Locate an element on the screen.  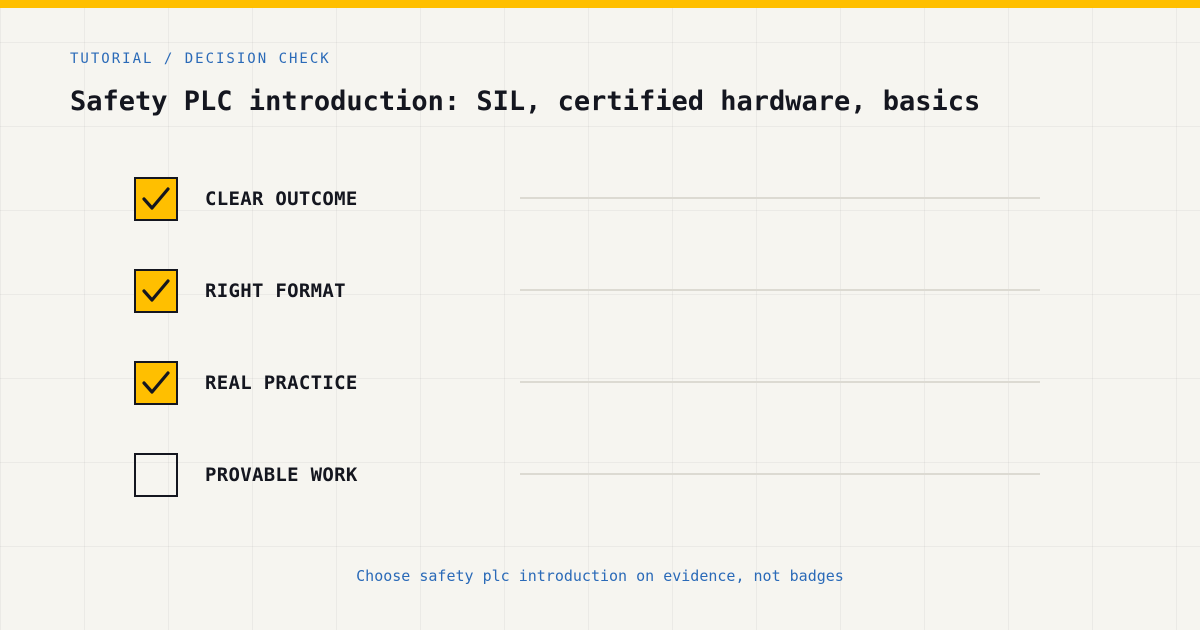
checkbox-right-format is located at coordinates (156, 291).